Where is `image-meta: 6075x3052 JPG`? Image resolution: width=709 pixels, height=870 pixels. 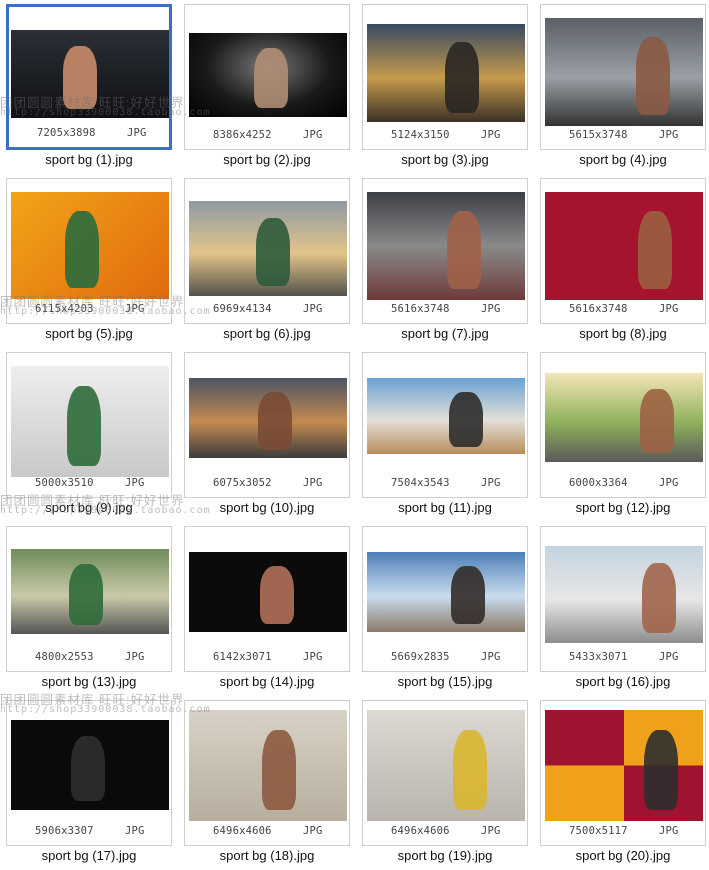 image-meta: 6075x3052 JPG is located at coordinates (267, 484).